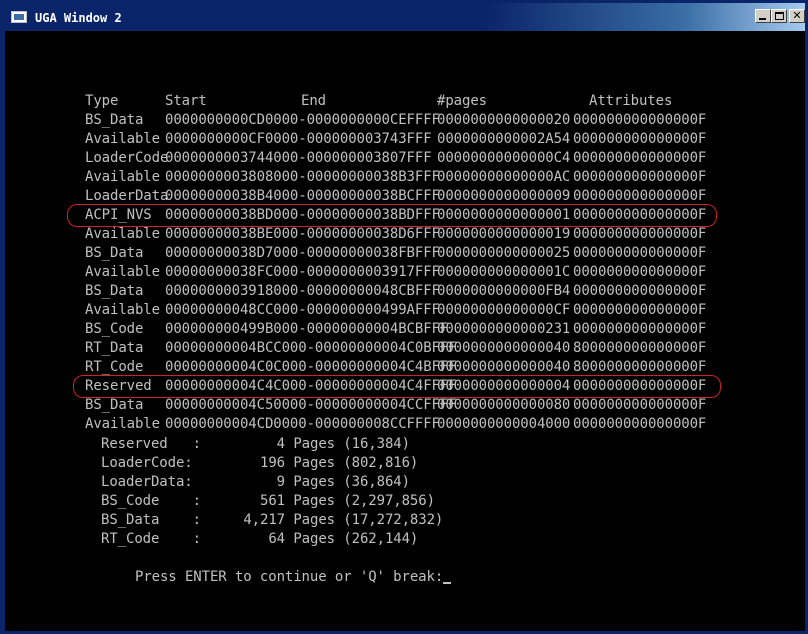 The width and height of the screenshot is (808, 634). I want to click on summary-count: 4,217, so click(264, 520).